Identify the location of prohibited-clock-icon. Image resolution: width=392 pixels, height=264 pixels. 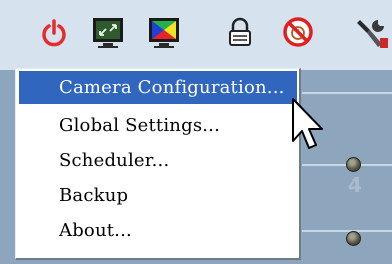
(298, 32).